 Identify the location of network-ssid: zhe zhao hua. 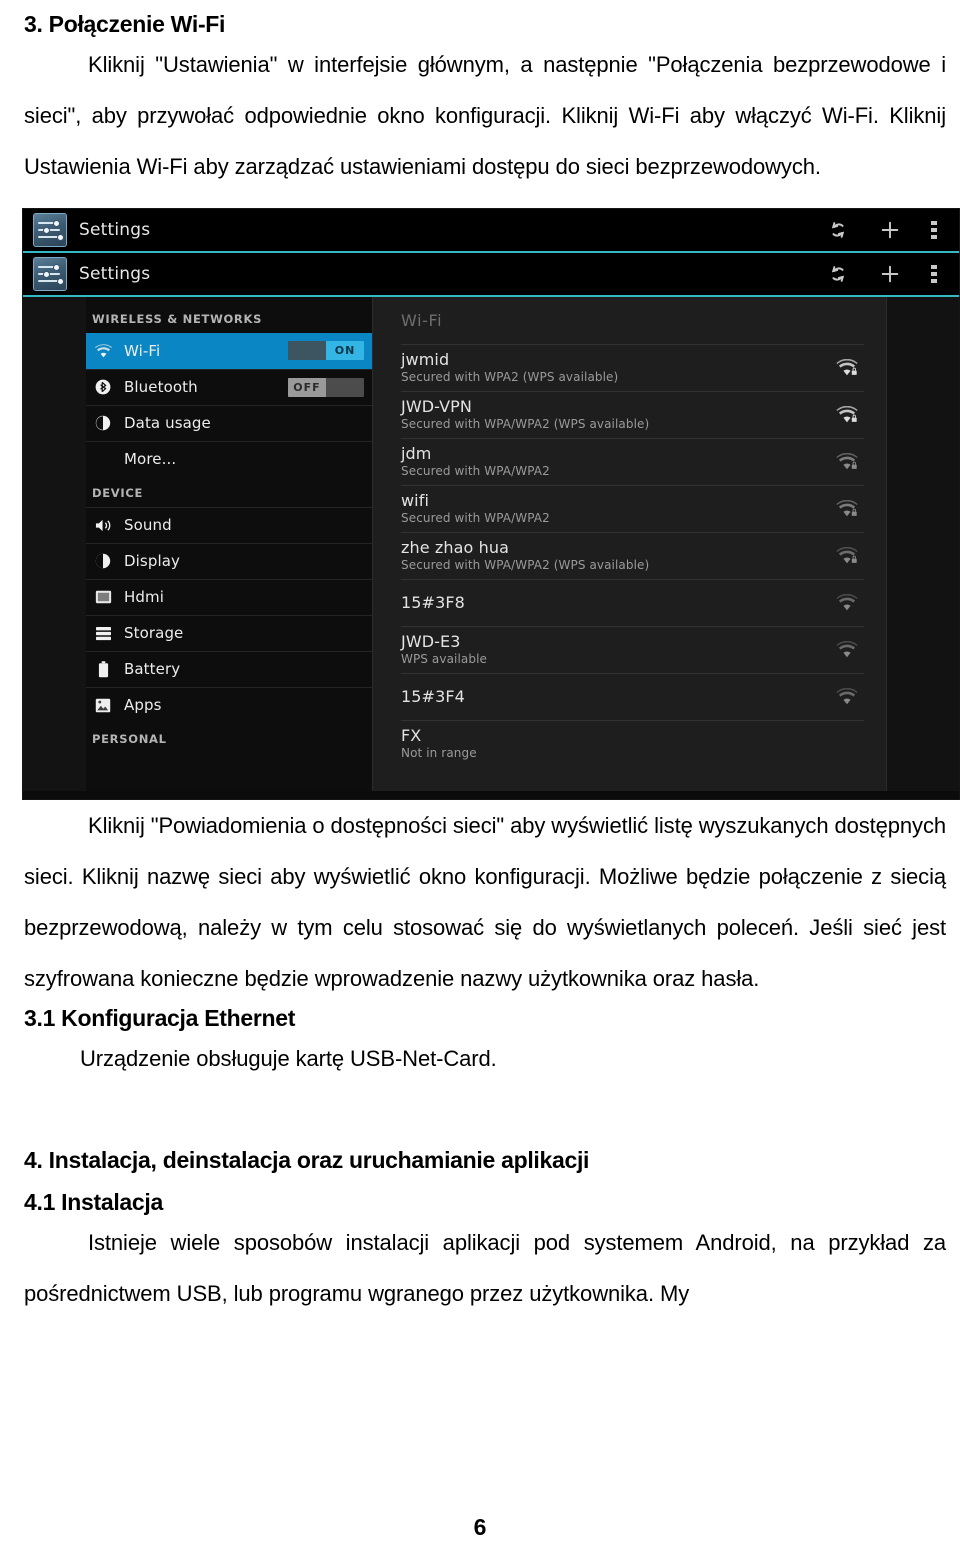
(455, 548).